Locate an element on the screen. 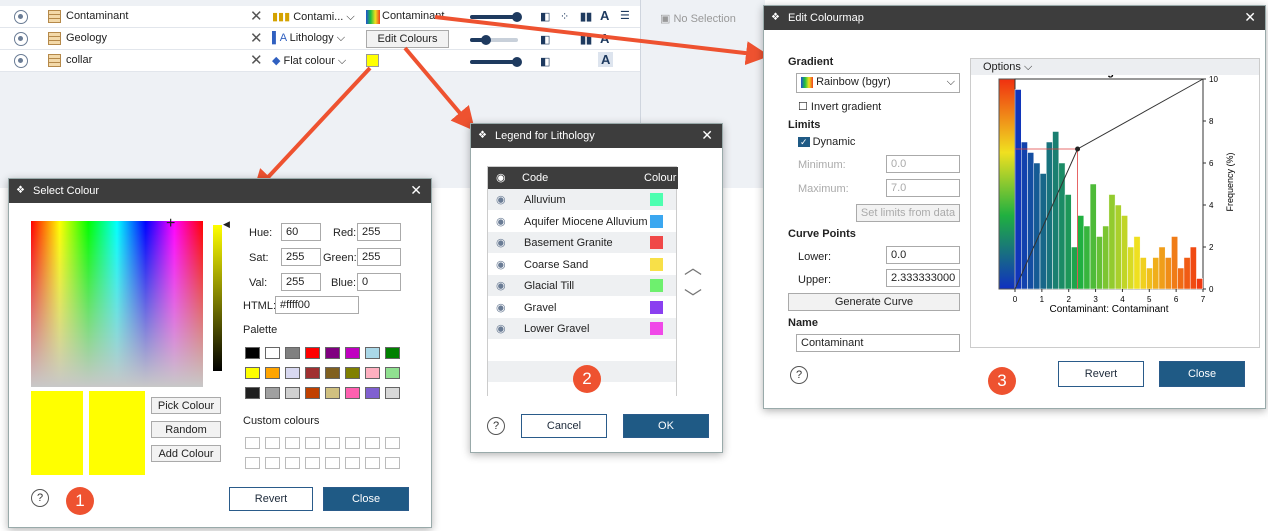 The image size is (1268, 531). ok-button: OK is located at coordinates (666, 426).